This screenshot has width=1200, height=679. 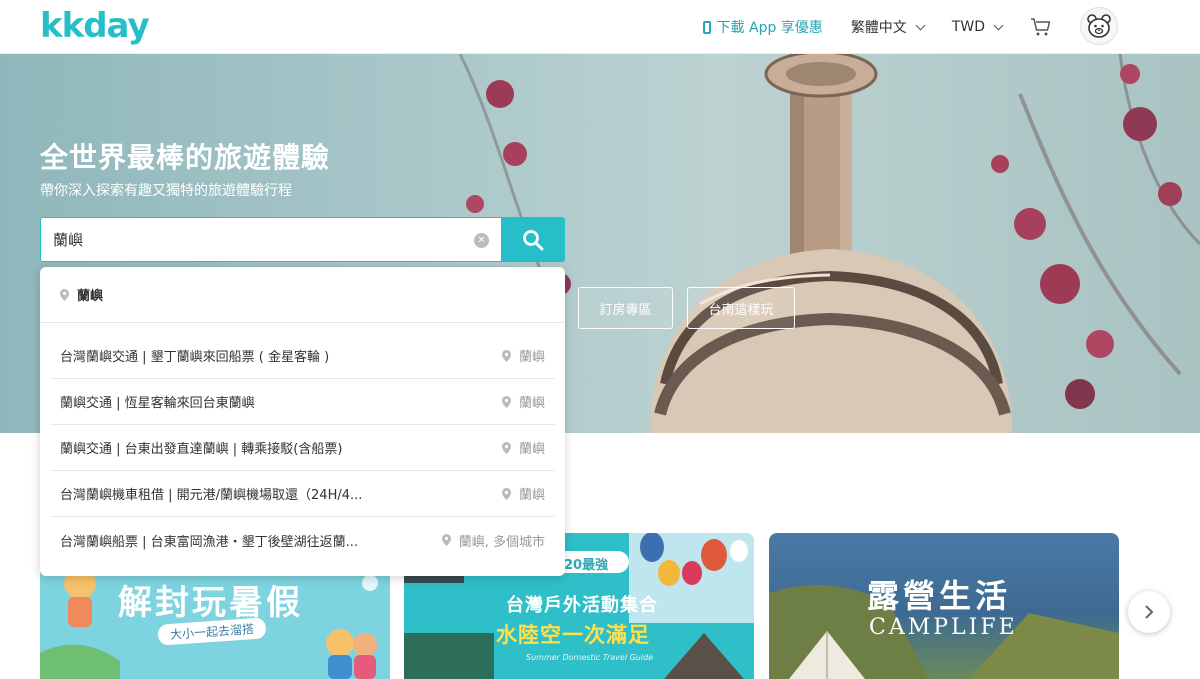 What do you see at coordinates (201, 449) in the screenshot?
I see `suggestion-name: 蘭嶼交通 | 台東出發直達蘭嶼 | 轉乘接駁(含船票)` at bounding box center [201, 449].